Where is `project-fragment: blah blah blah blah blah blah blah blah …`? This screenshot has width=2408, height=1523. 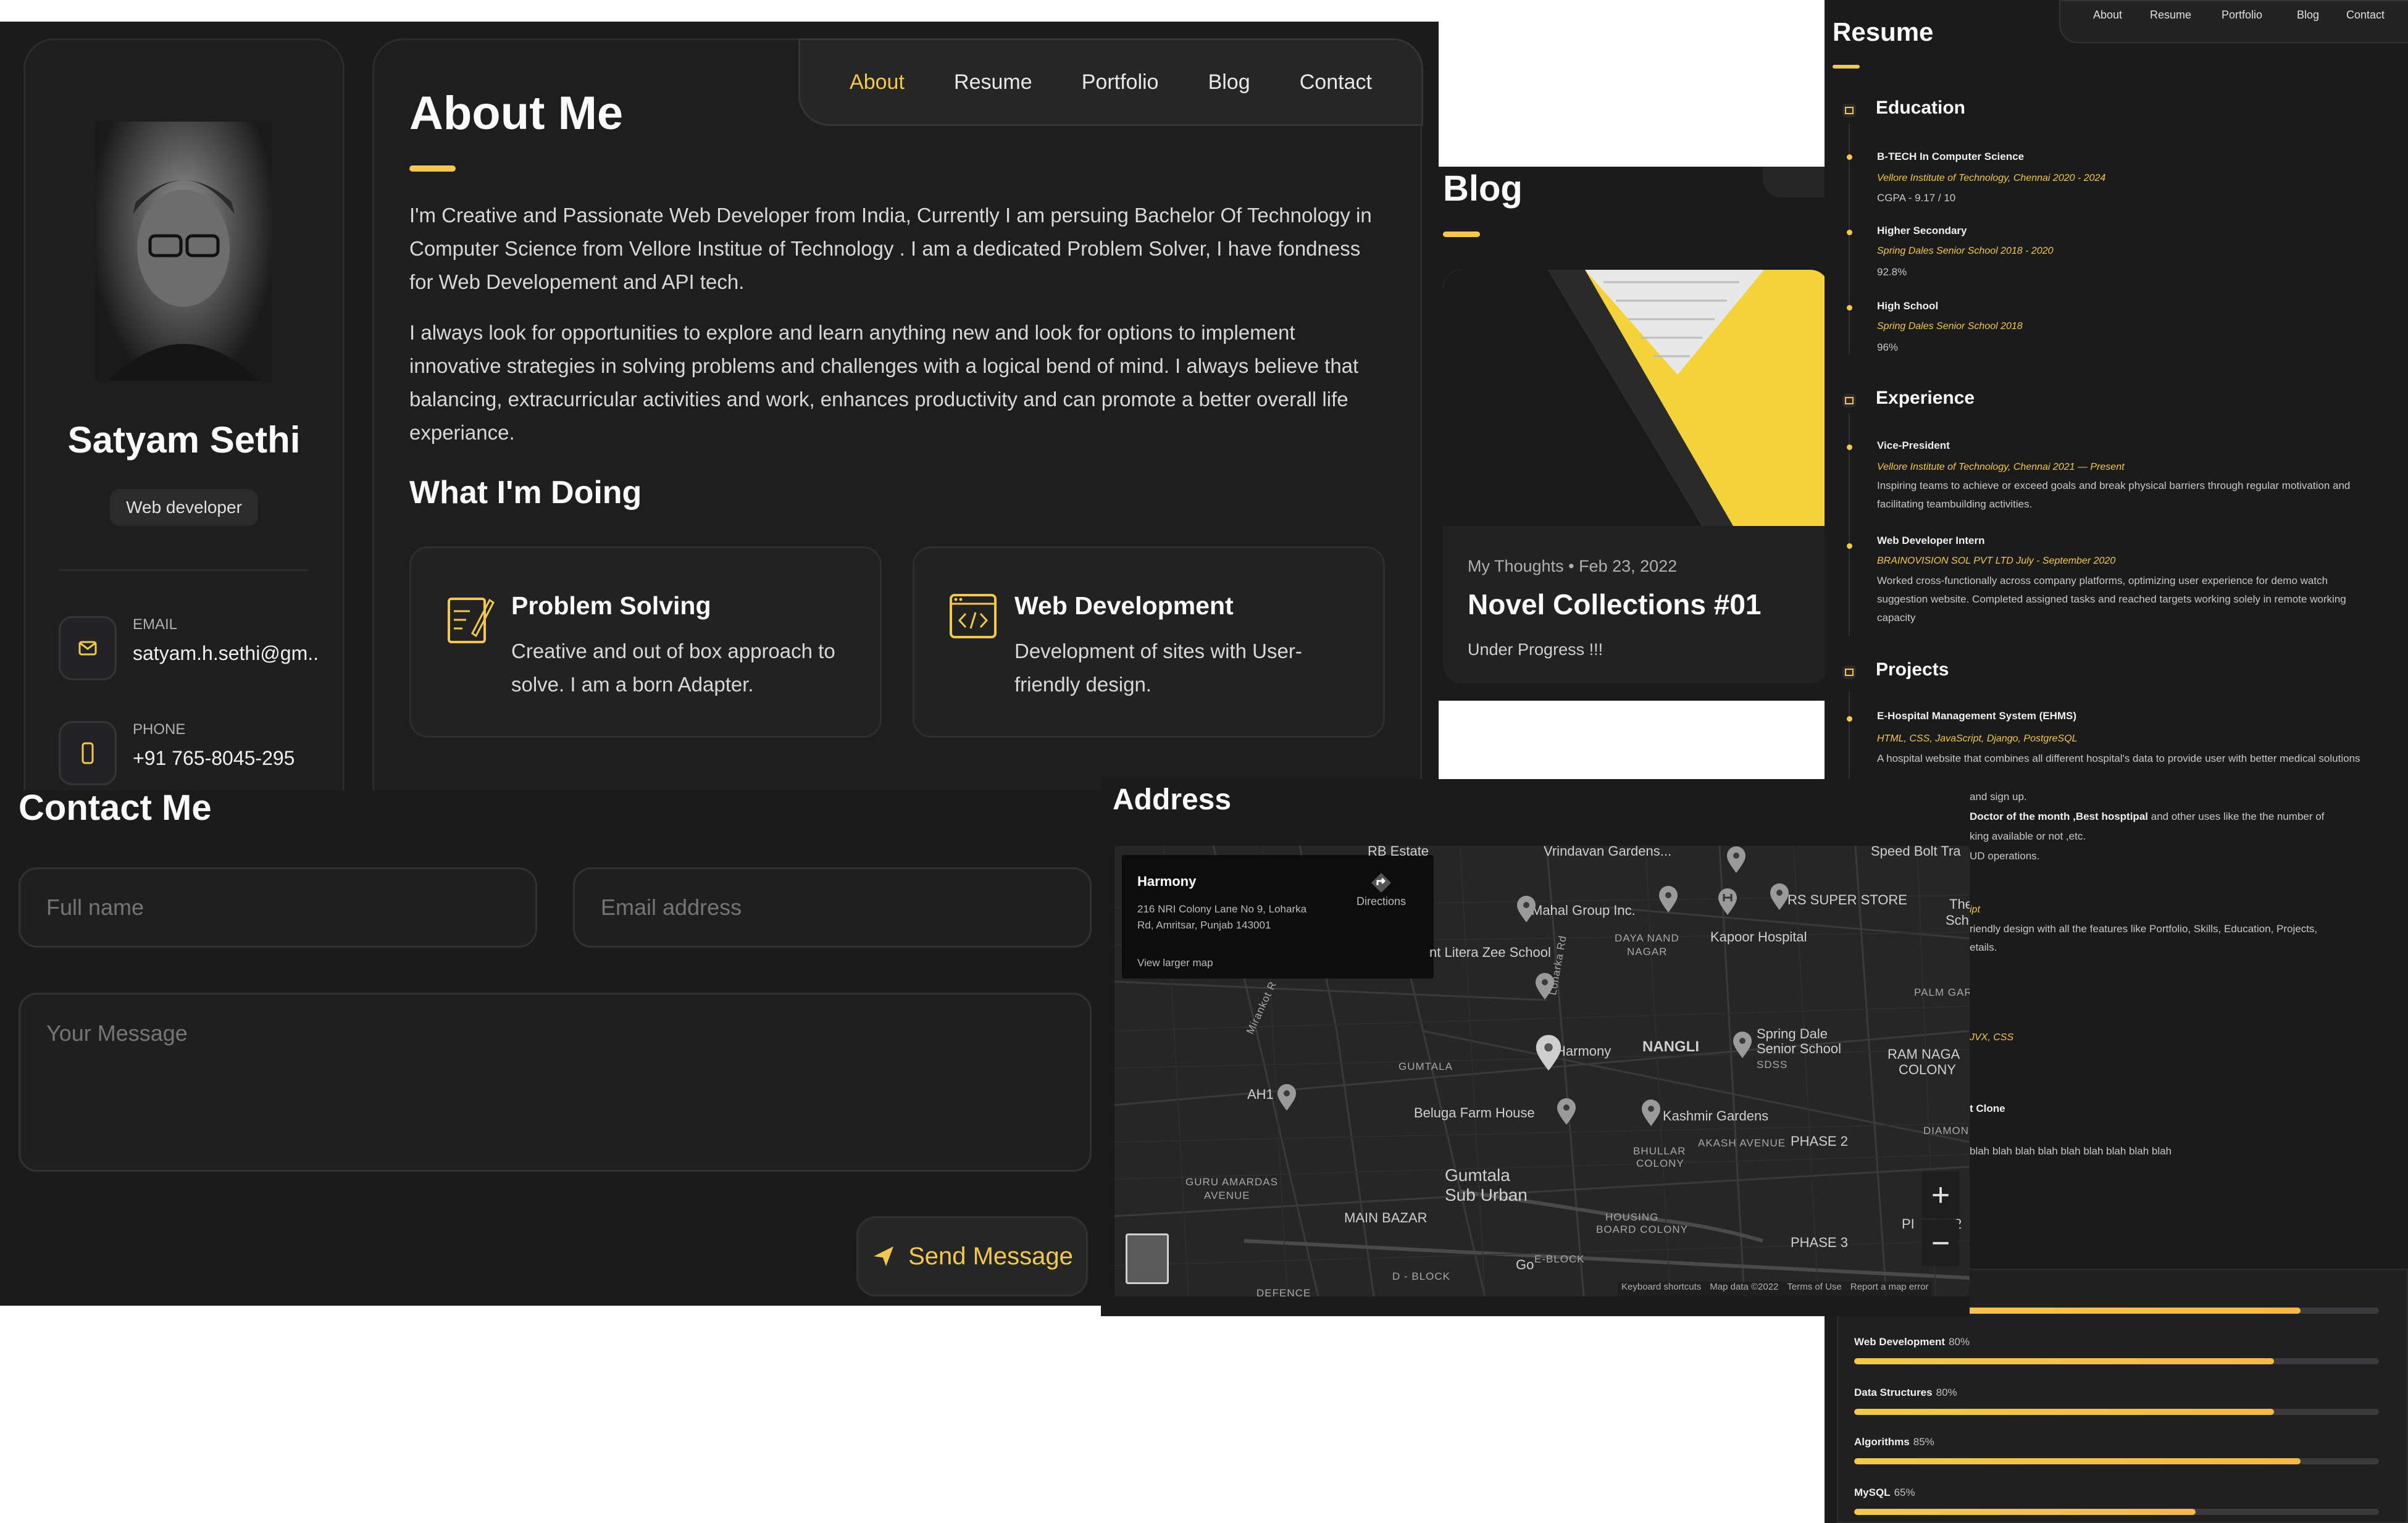
project-fragment: blah blah blah blah blah blah blah blah … is located at coordinates (2071, 1151).